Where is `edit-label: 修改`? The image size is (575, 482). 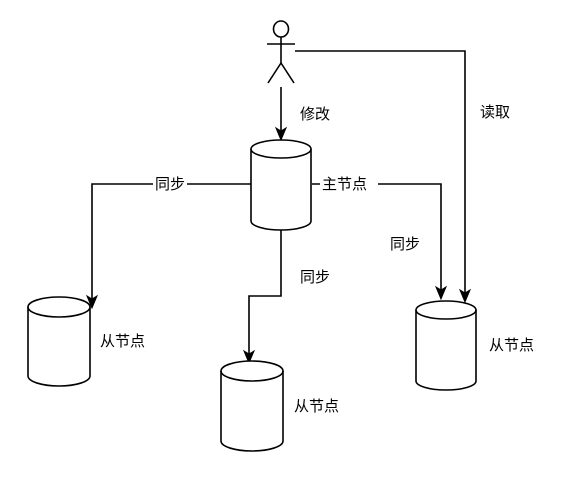 edit-label: 修改 is located at coordinates (315, 114).